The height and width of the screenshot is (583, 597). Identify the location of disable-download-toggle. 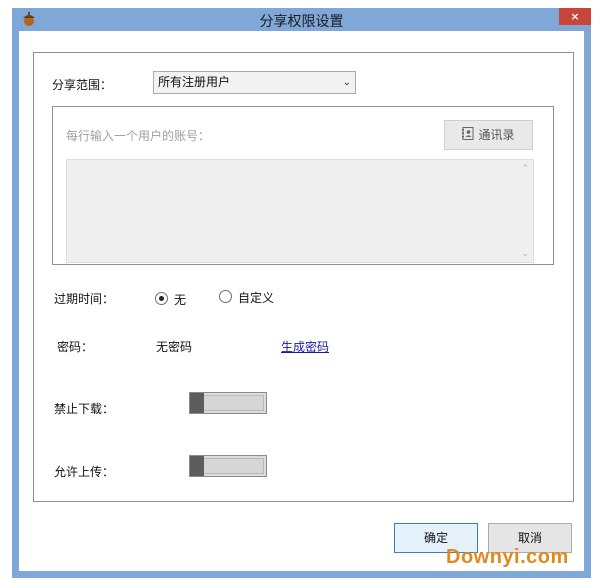
(228, 403).